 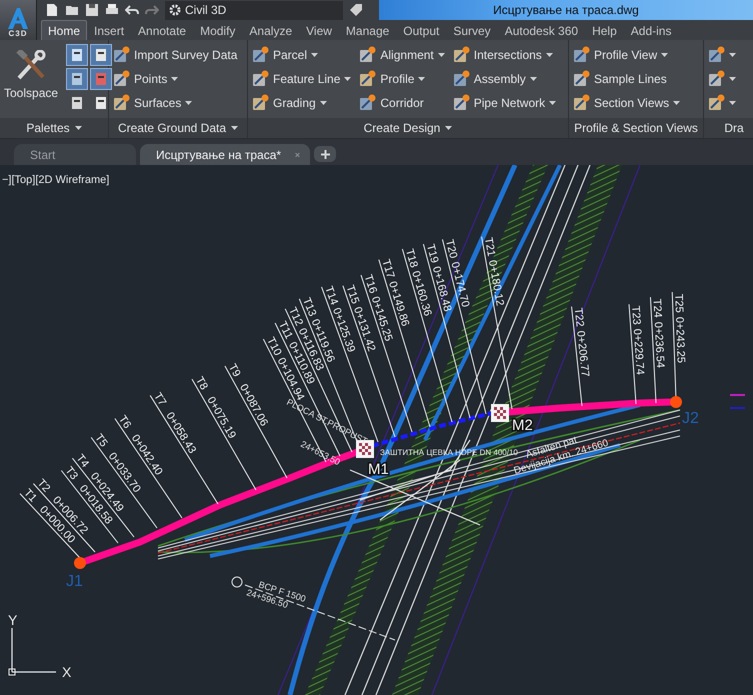 I want to click on ribbon-tab: Annotate, so click(x=162, y=30).